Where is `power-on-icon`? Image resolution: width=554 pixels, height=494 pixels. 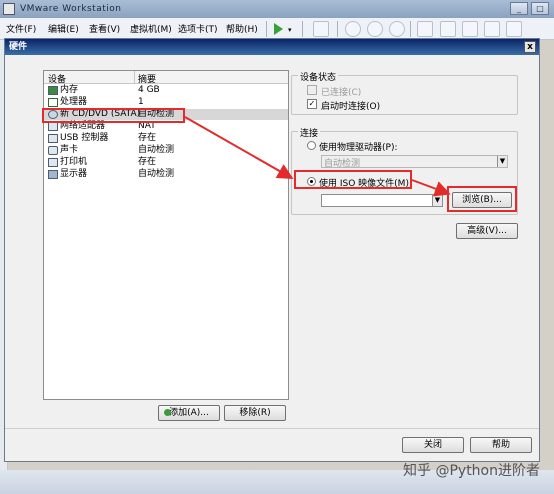
power-on-icon is located at coordinates (278, 29).